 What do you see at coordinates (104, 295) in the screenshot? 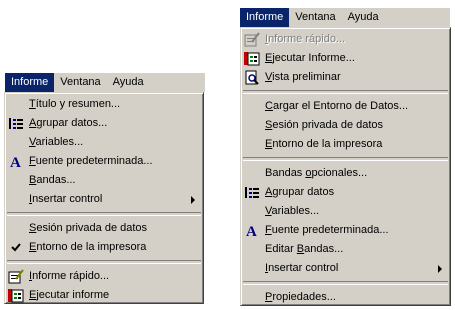
I see `menu-item-ejecutar-informe: Ejecutar informe` at bounding box center [104, 295].